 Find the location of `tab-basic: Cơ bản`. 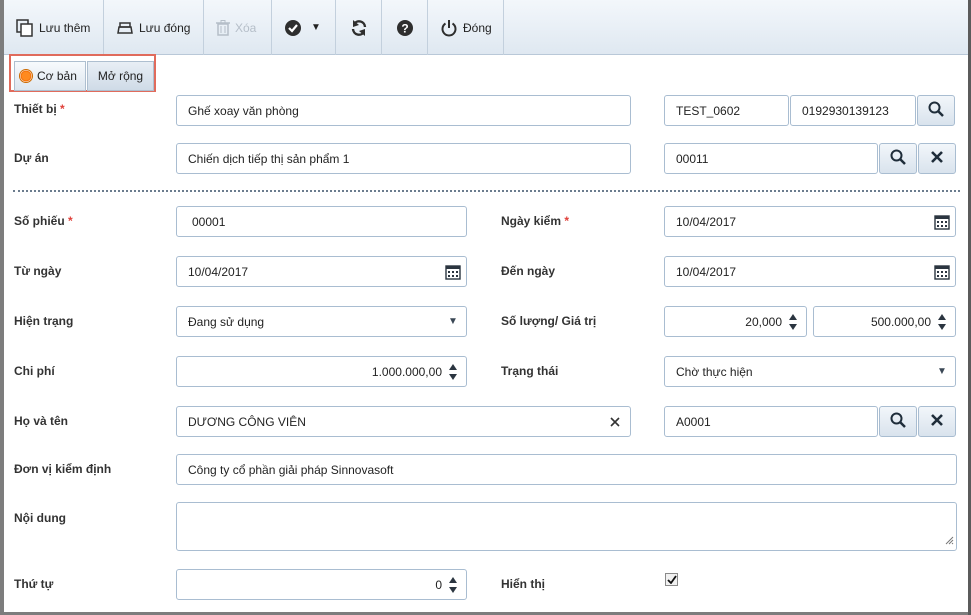

tab-basic: Cơ bản is located at coordinates (50, 76).